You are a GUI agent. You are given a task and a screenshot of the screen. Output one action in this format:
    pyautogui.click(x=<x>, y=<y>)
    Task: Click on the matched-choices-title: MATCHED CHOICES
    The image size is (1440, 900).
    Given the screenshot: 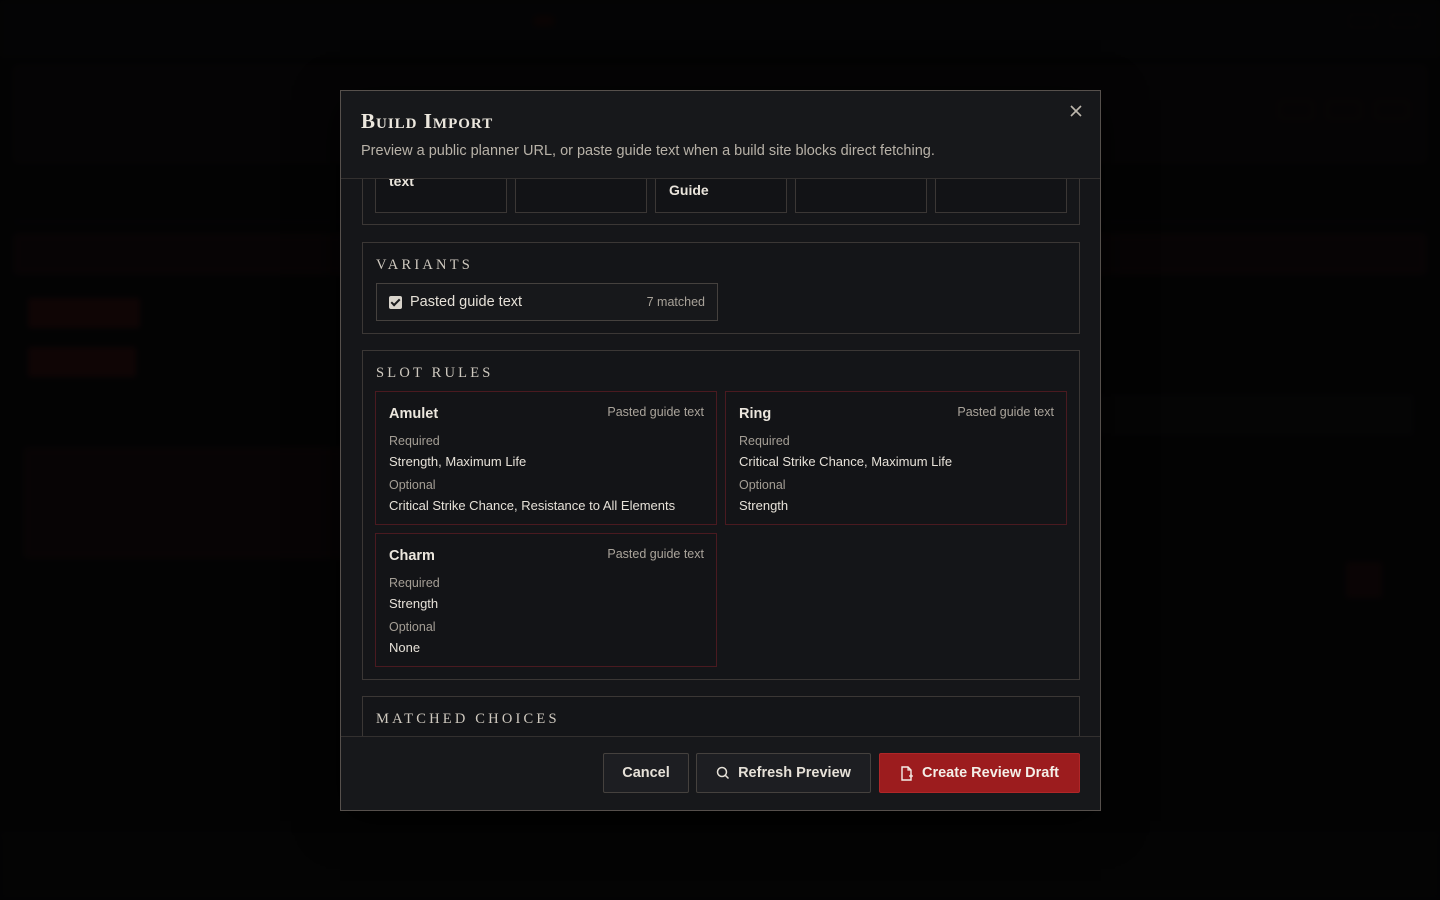 What is the action you would take?
    pyautogui.click(x=468, y=719)
    